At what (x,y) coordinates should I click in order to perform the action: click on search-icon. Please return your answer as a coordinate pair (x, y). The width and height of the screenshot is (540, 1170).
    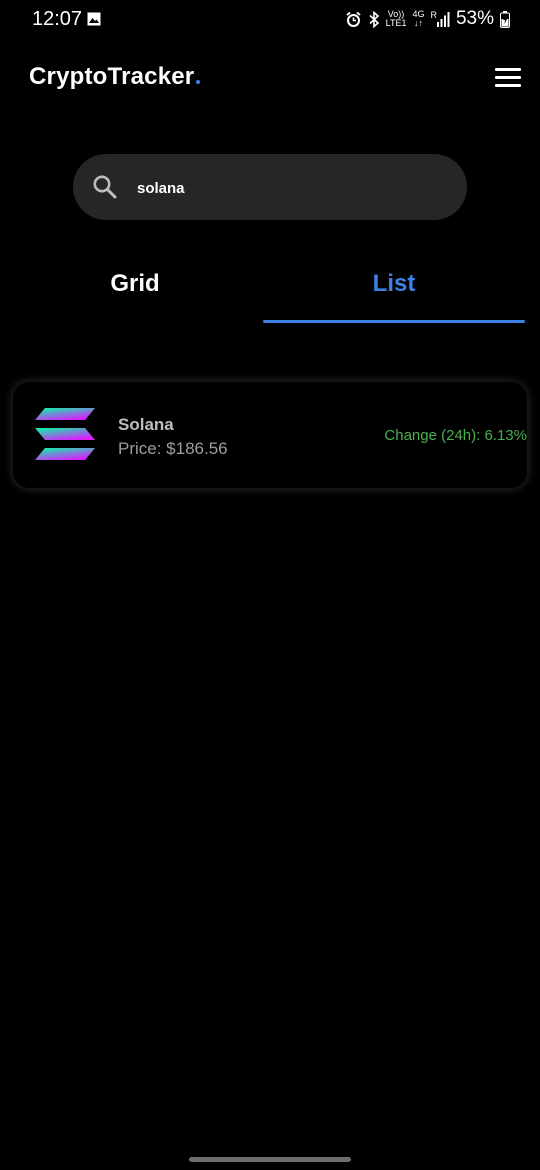
    Looking at the image, I should click on (105, 187).